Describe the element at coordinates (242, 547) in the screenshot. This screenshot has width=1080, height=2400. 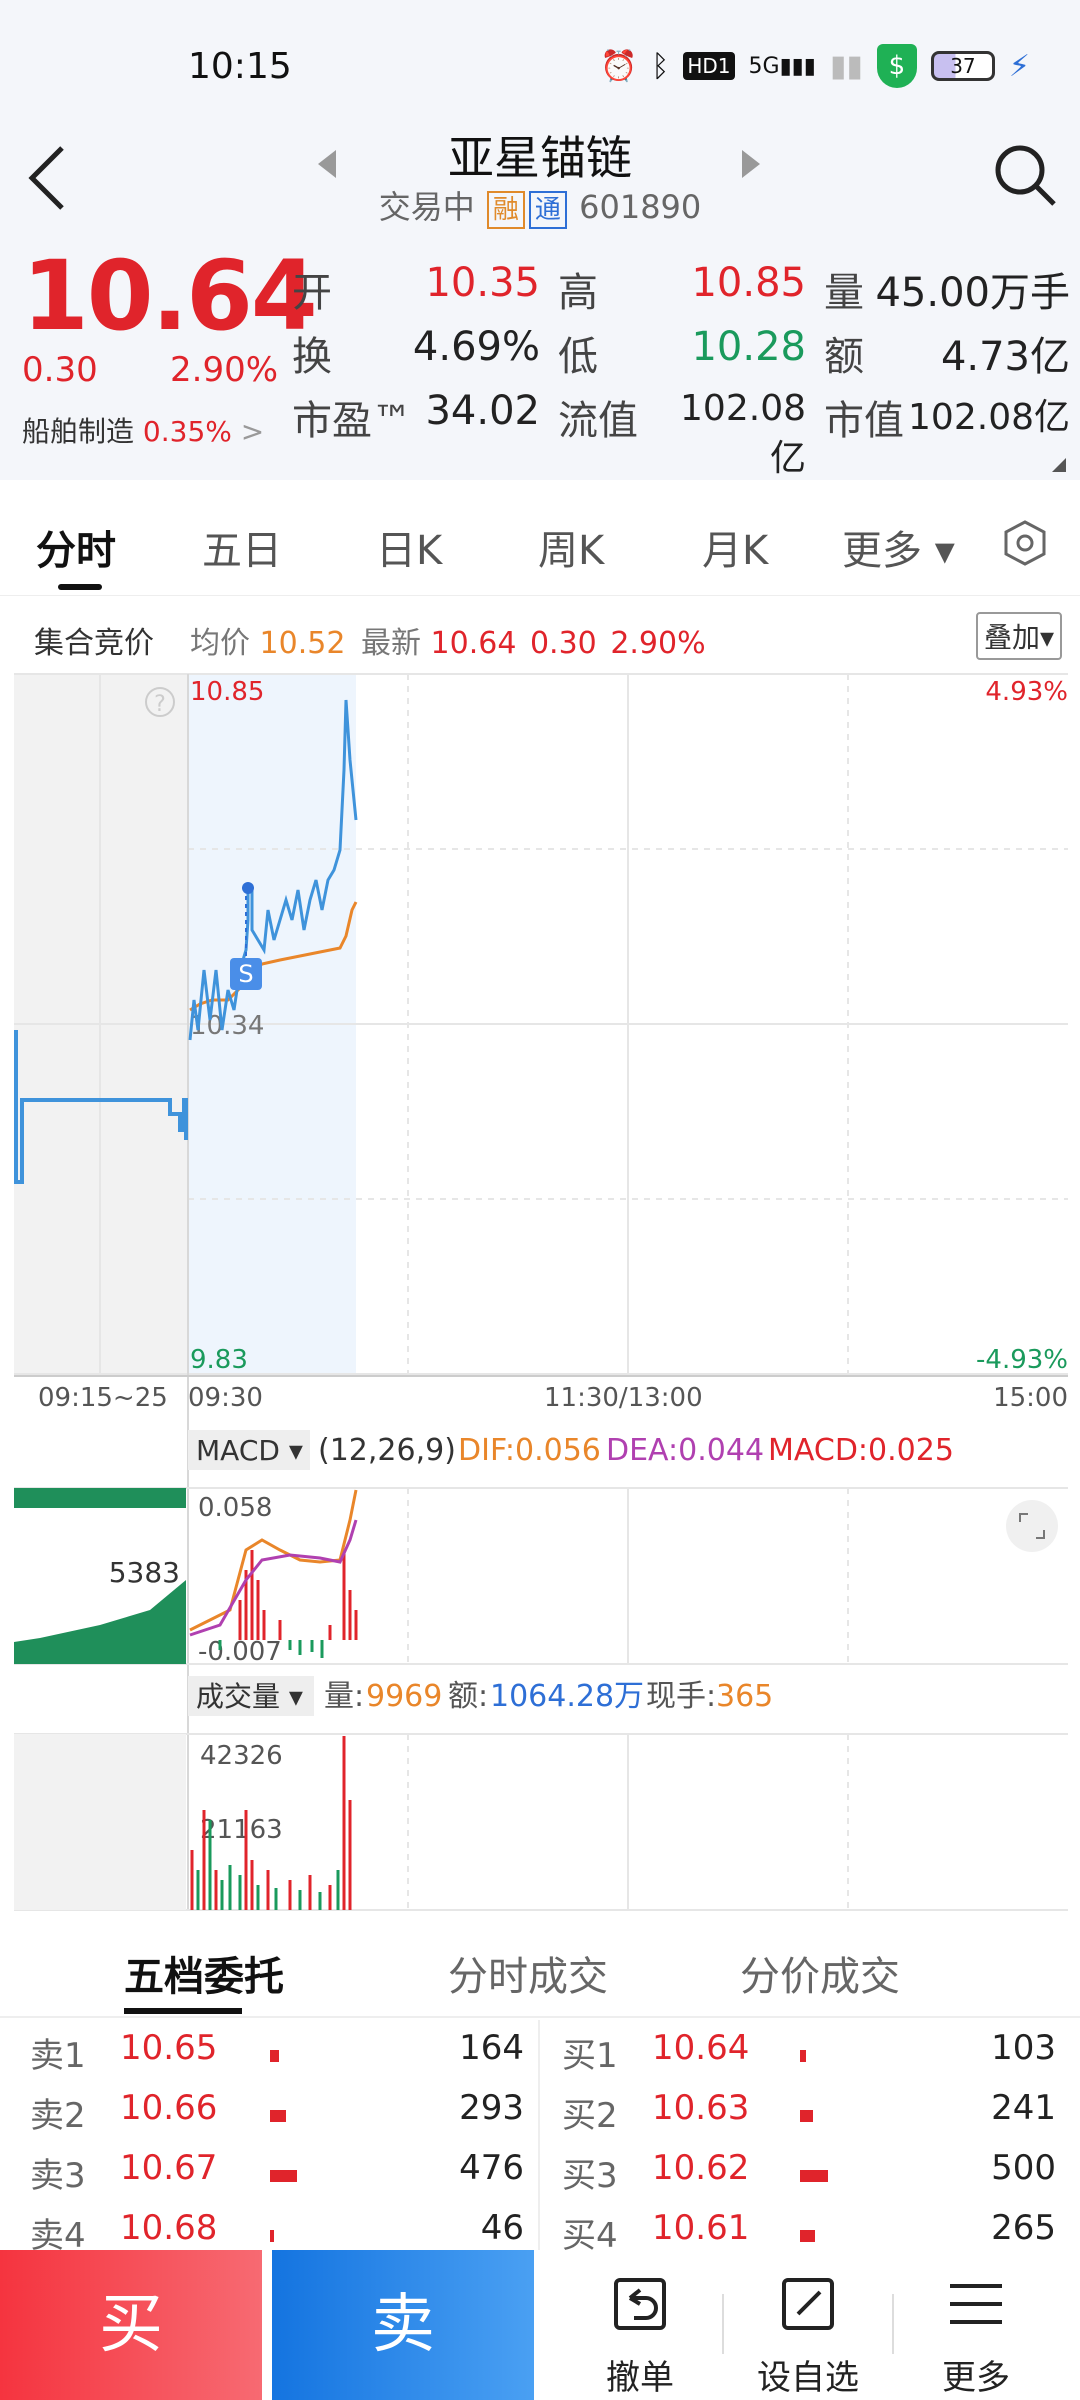
I see `tab-five-day: 五日` at that location.